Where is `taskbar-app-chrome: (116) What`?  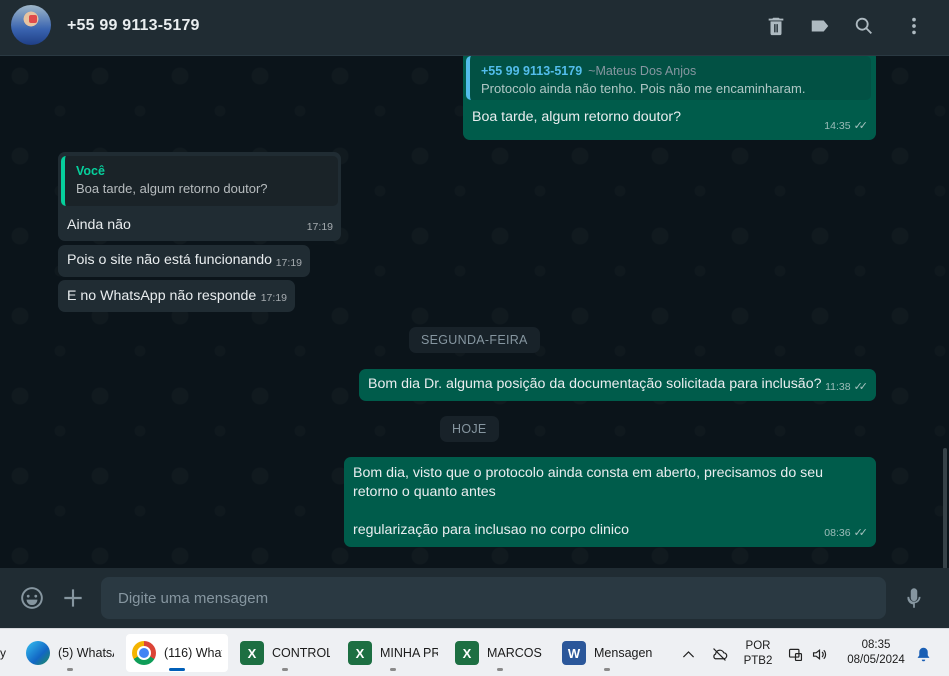 taskbar-app-chrome: (116) What is located at coordinates (177, 653).